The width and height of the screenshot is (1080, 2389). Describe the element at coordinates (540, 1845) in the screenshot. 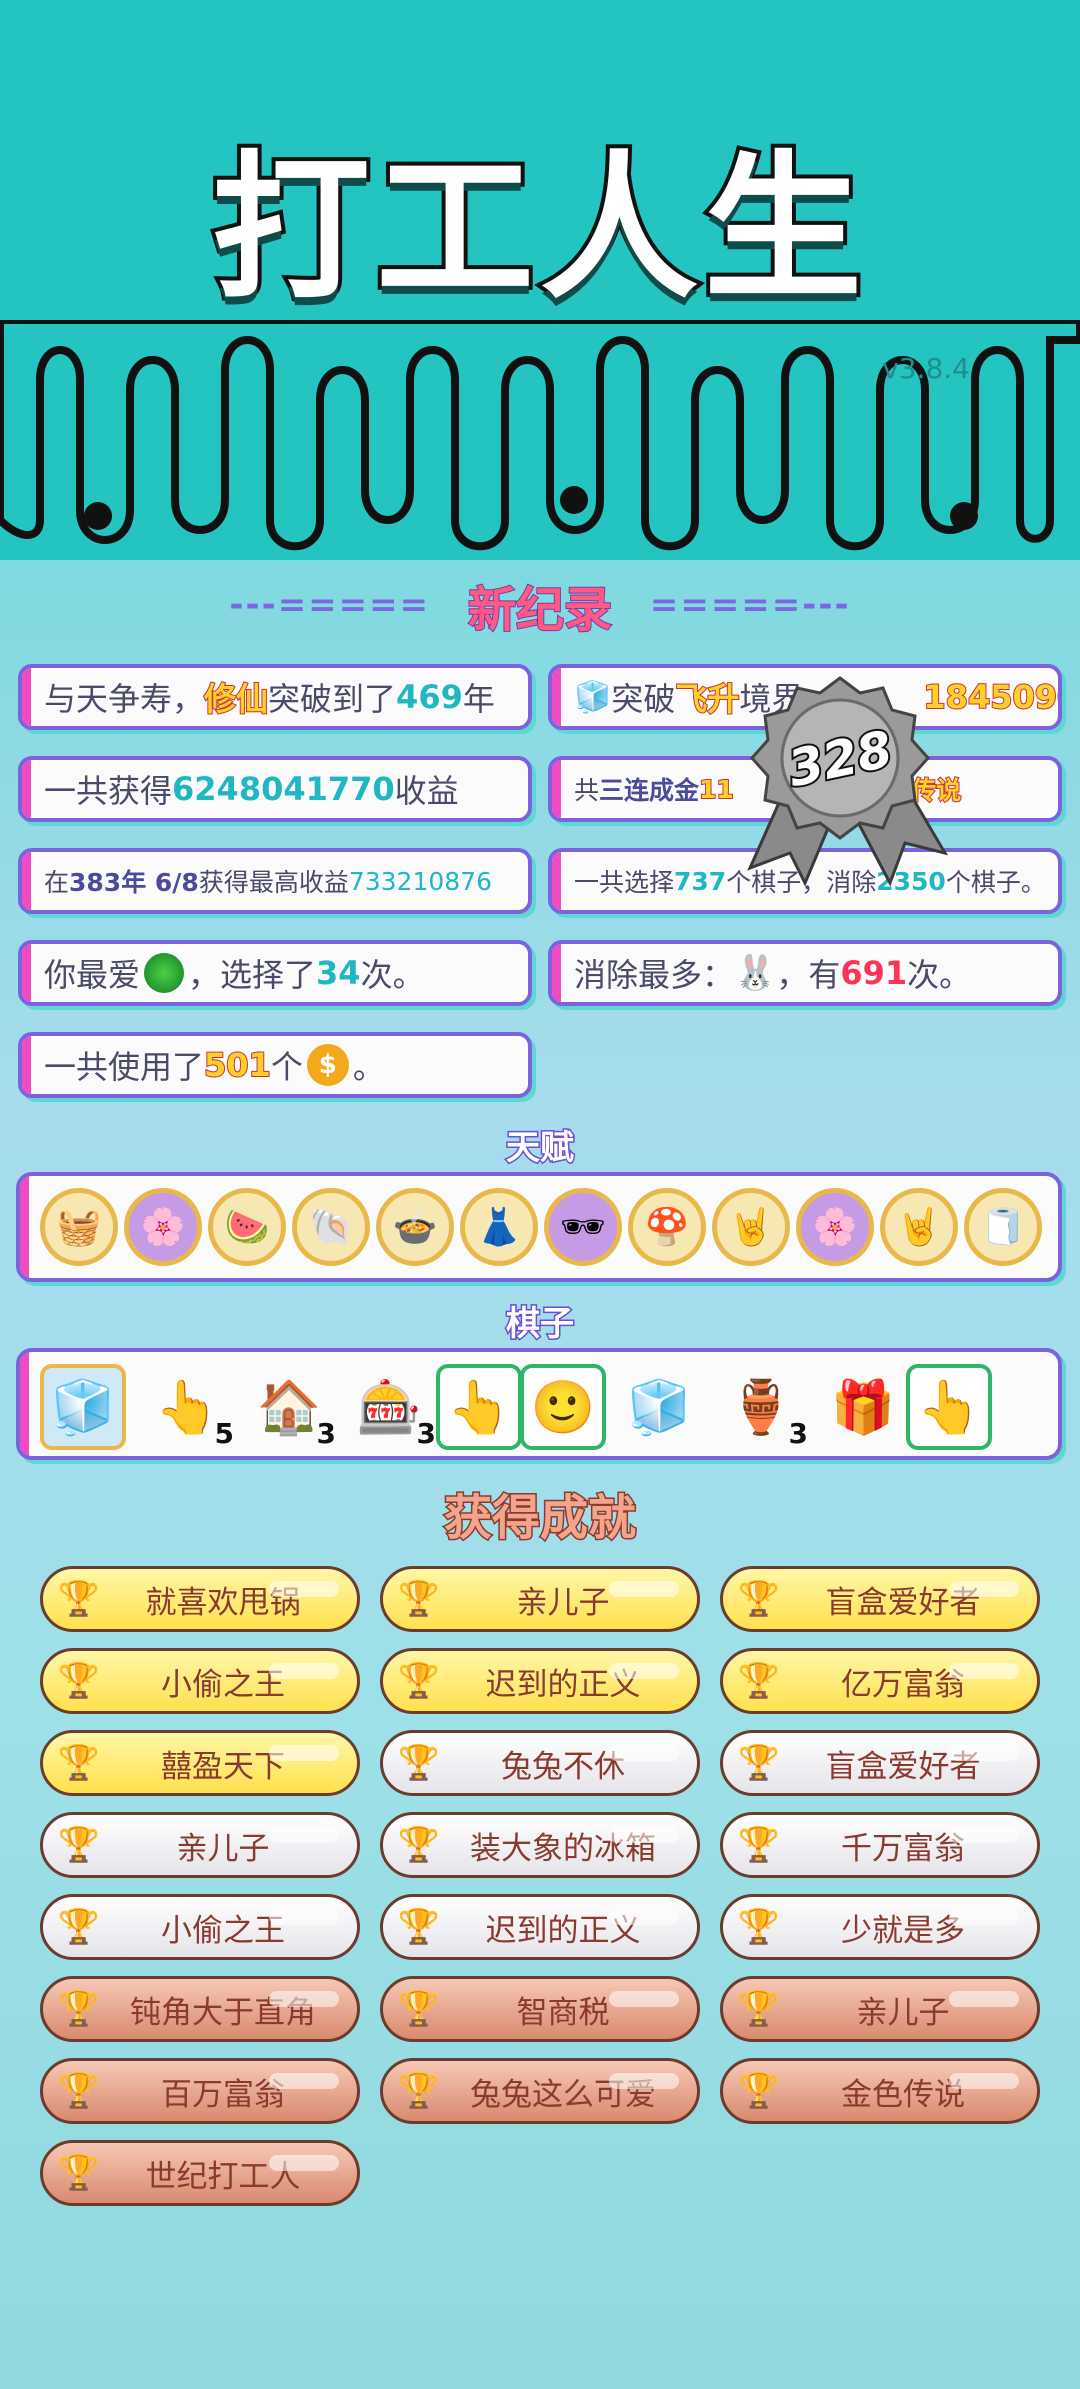

I see `achievement-badge: 🏆 装大象的冰箱` at that location.